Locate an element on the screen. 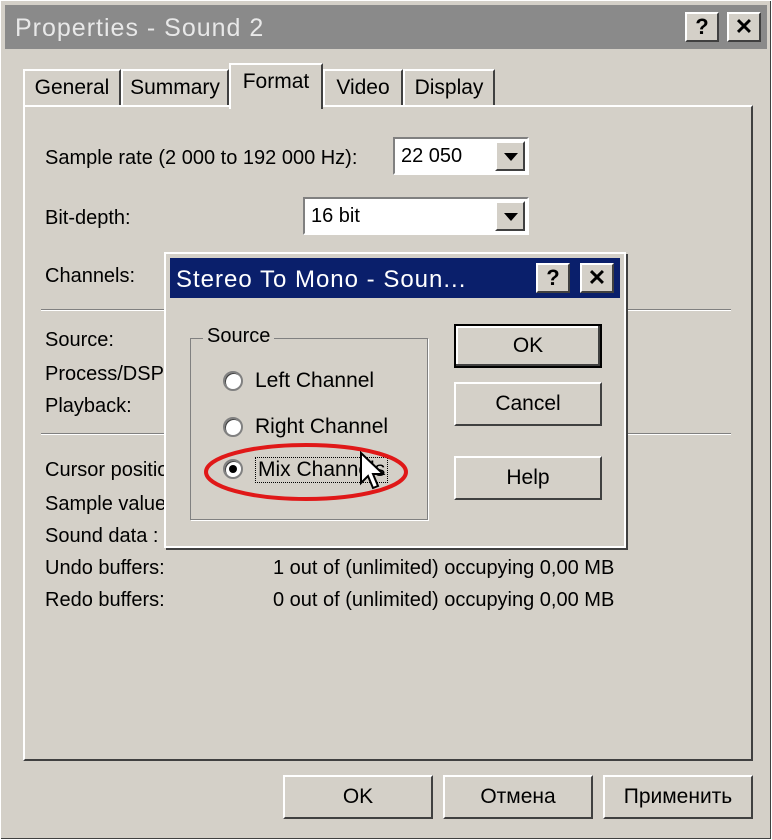 This screenshot has height=840, width=772. dialog-cancel-button: Cancel is located at coordinates (528, 404).